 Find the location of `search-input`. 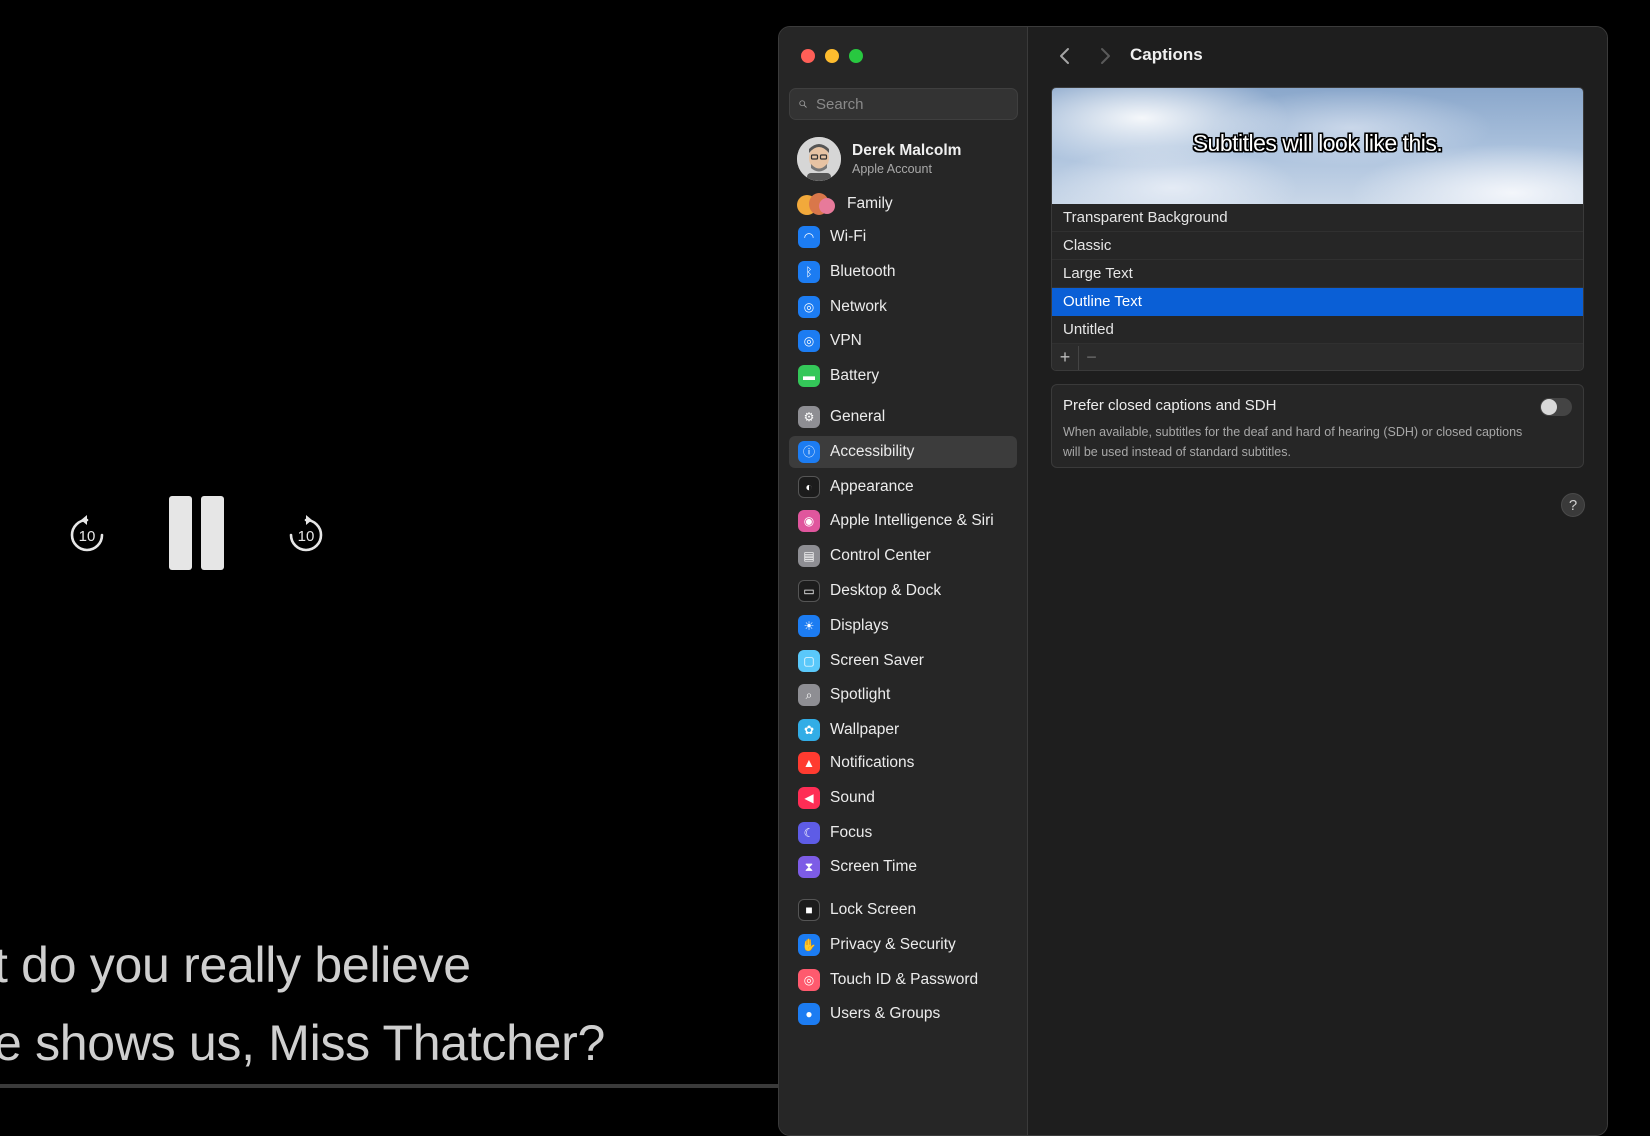

search-input is located at coordinates (915, 104).